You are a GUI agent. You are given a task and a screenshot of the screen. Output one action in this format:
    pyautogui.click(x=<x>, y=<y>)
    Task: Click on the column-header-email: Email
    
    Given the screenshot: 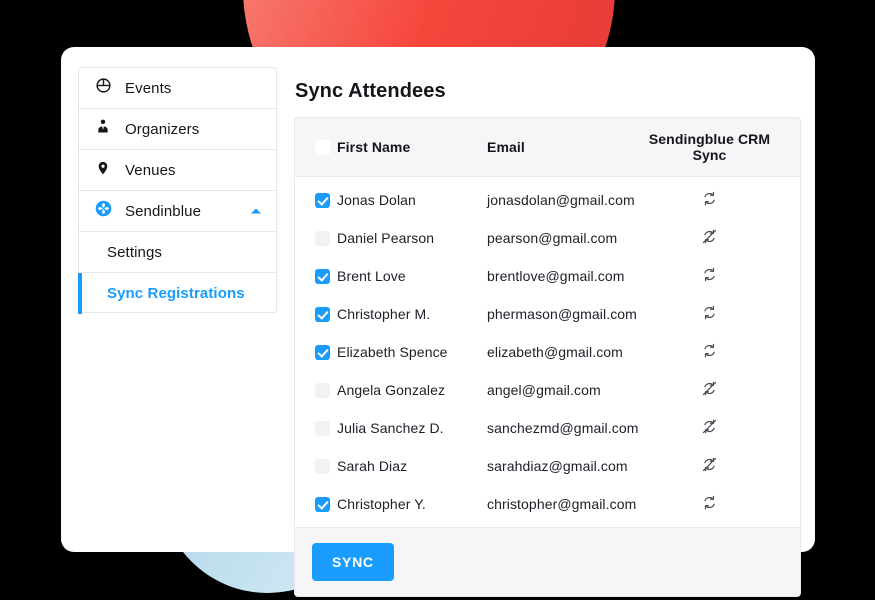 What is the action you would take?
    pyautogui.click(x=567, y=147)
    